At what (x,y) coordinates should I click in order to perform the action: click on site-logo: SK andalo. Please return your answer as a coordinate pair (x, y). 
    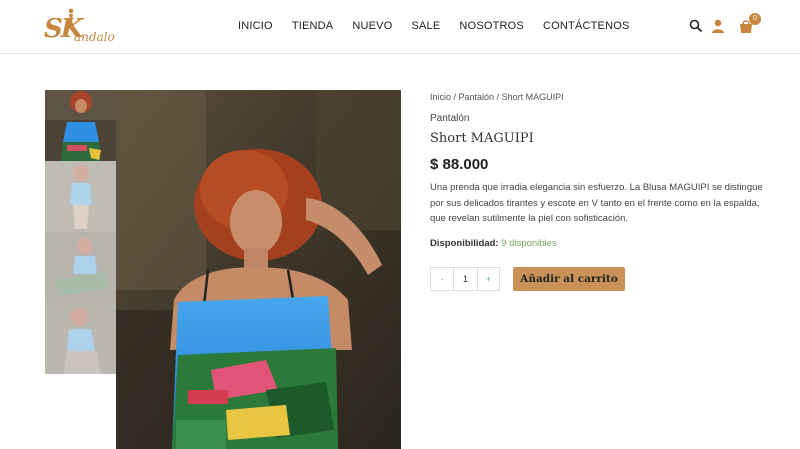
    Looking at the image, I should click on (81, 27).